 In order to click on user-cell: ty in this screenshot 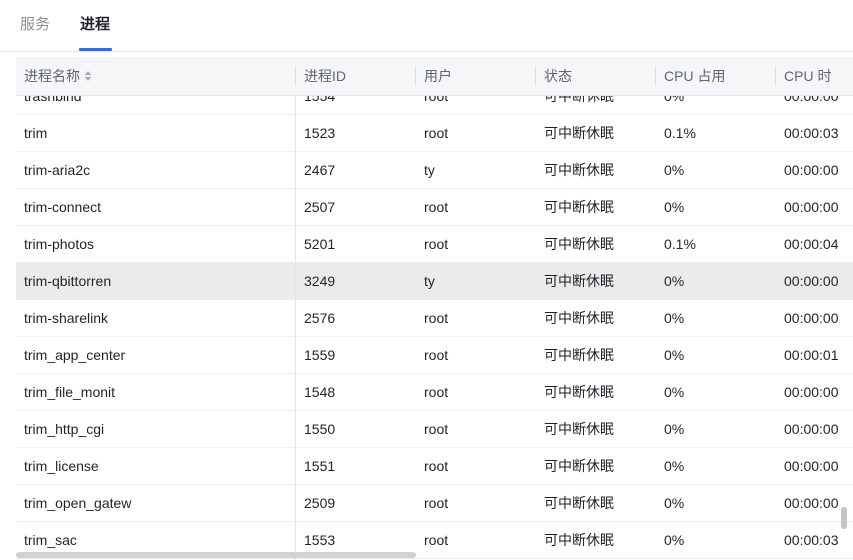, I will do `click(429, 170)`.